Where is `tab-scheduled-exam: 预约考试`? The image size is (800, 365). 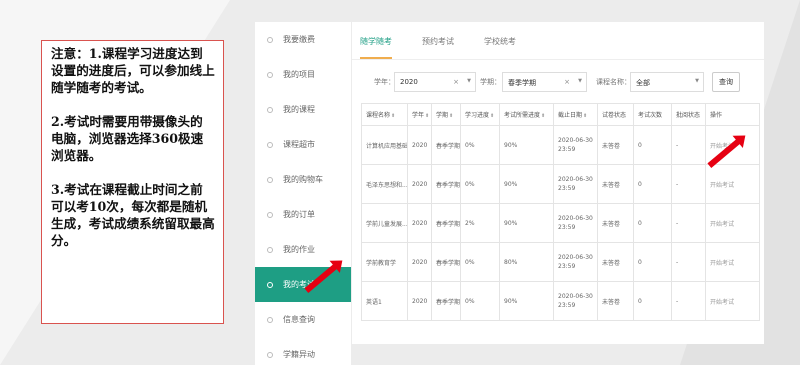 tab-scheduled-exam: 预约考试 is located at coordinates (438, 40).